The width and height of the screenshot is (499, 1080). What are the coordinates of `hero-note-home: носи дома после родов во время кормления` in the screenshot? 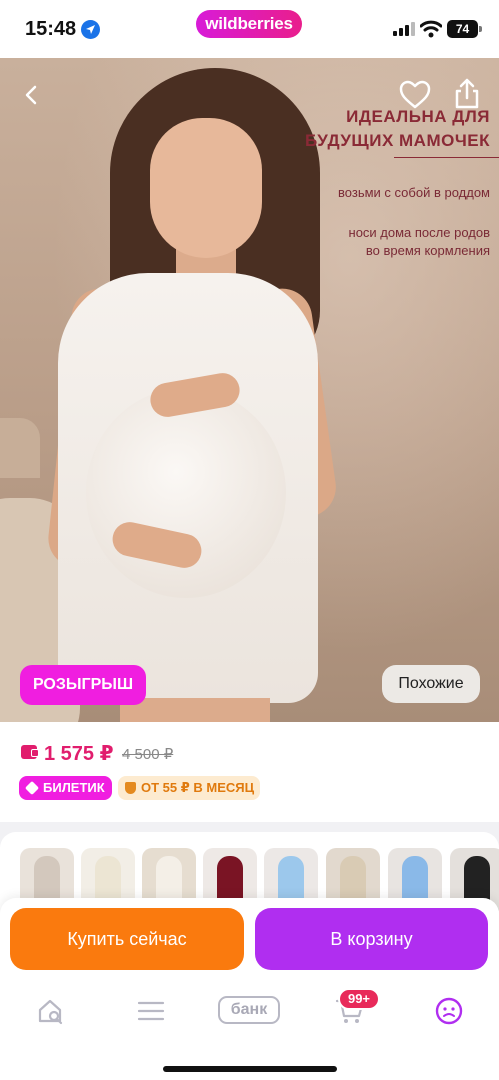 It's located at (390, 242).